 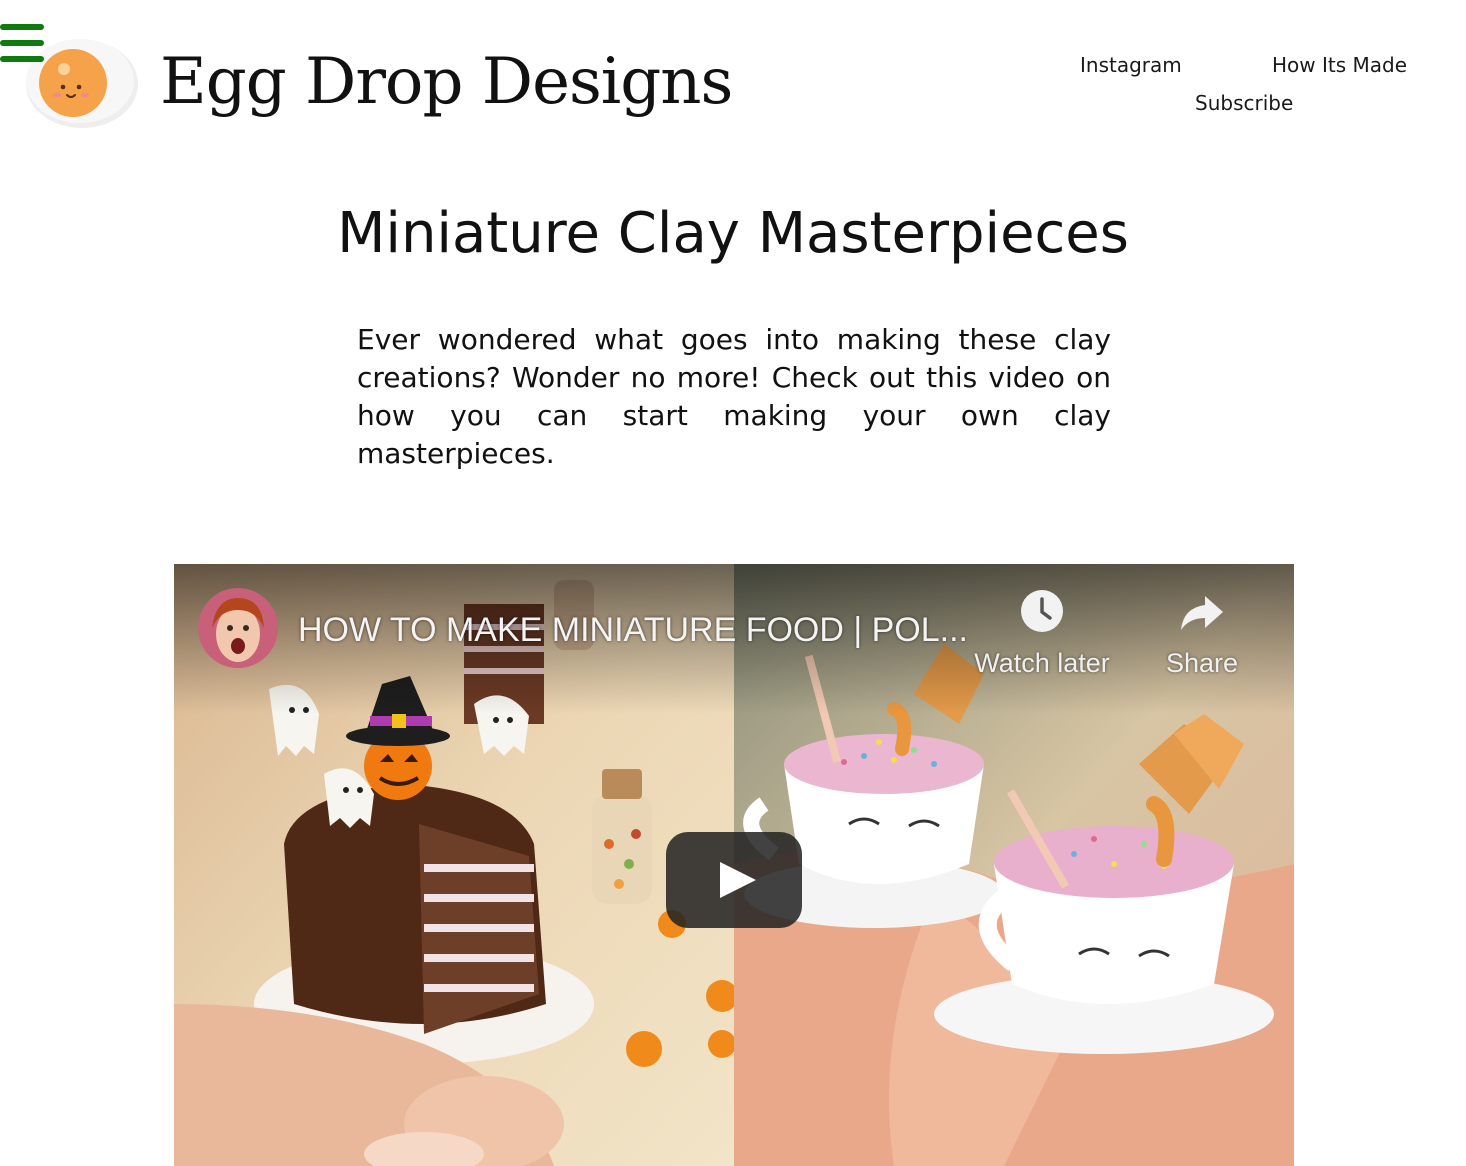 What do you see at coordinates (1131, 65) in the screenshot?
I see `nav-instagram: Instagram` at bounding box center [1131, 65].